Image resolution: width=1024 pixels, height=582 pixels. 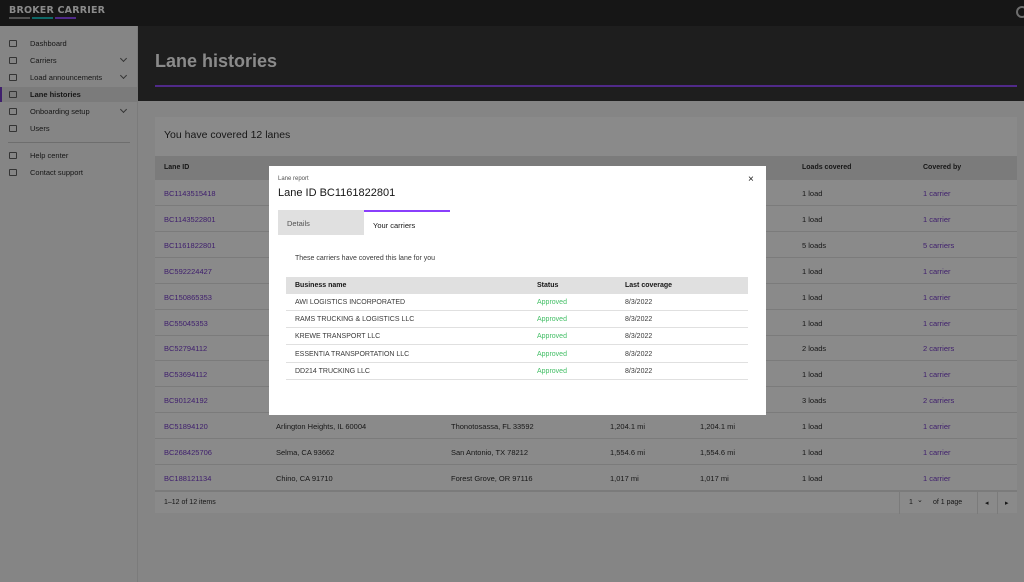 What do you see at coordinates (517, 371) in the screenshot?
I see `carrier-row: DD214 TRUCKING LLC Approved 8/3/2022` at bounding box center [517, 371].